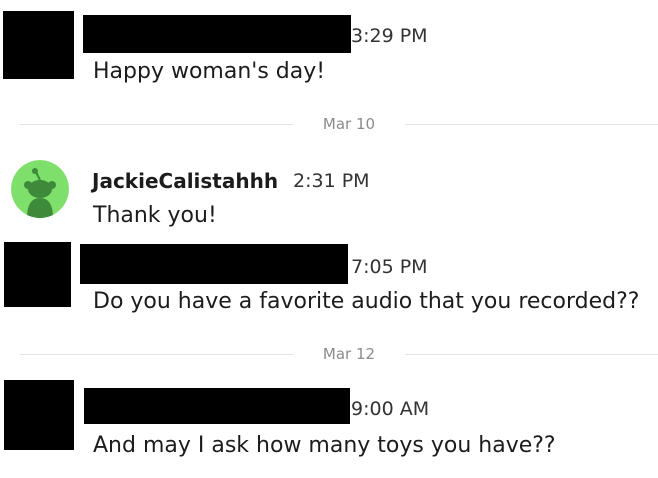 The height and width of the screenshot is (478, 658). I want to click on date-divider-label: Mar 12, so click(349, 354).